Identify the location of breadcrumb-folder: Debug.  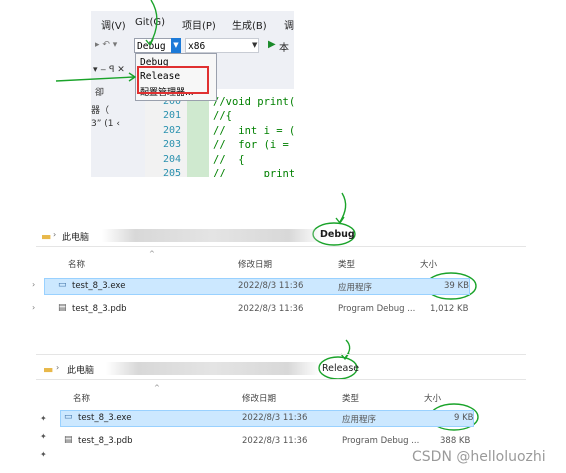
(337, 234).